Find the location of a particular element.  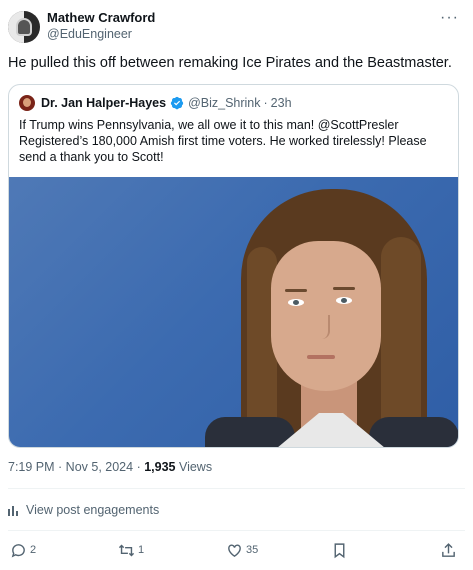

photo-hair-strand-right is located at coordinates (401, 342).